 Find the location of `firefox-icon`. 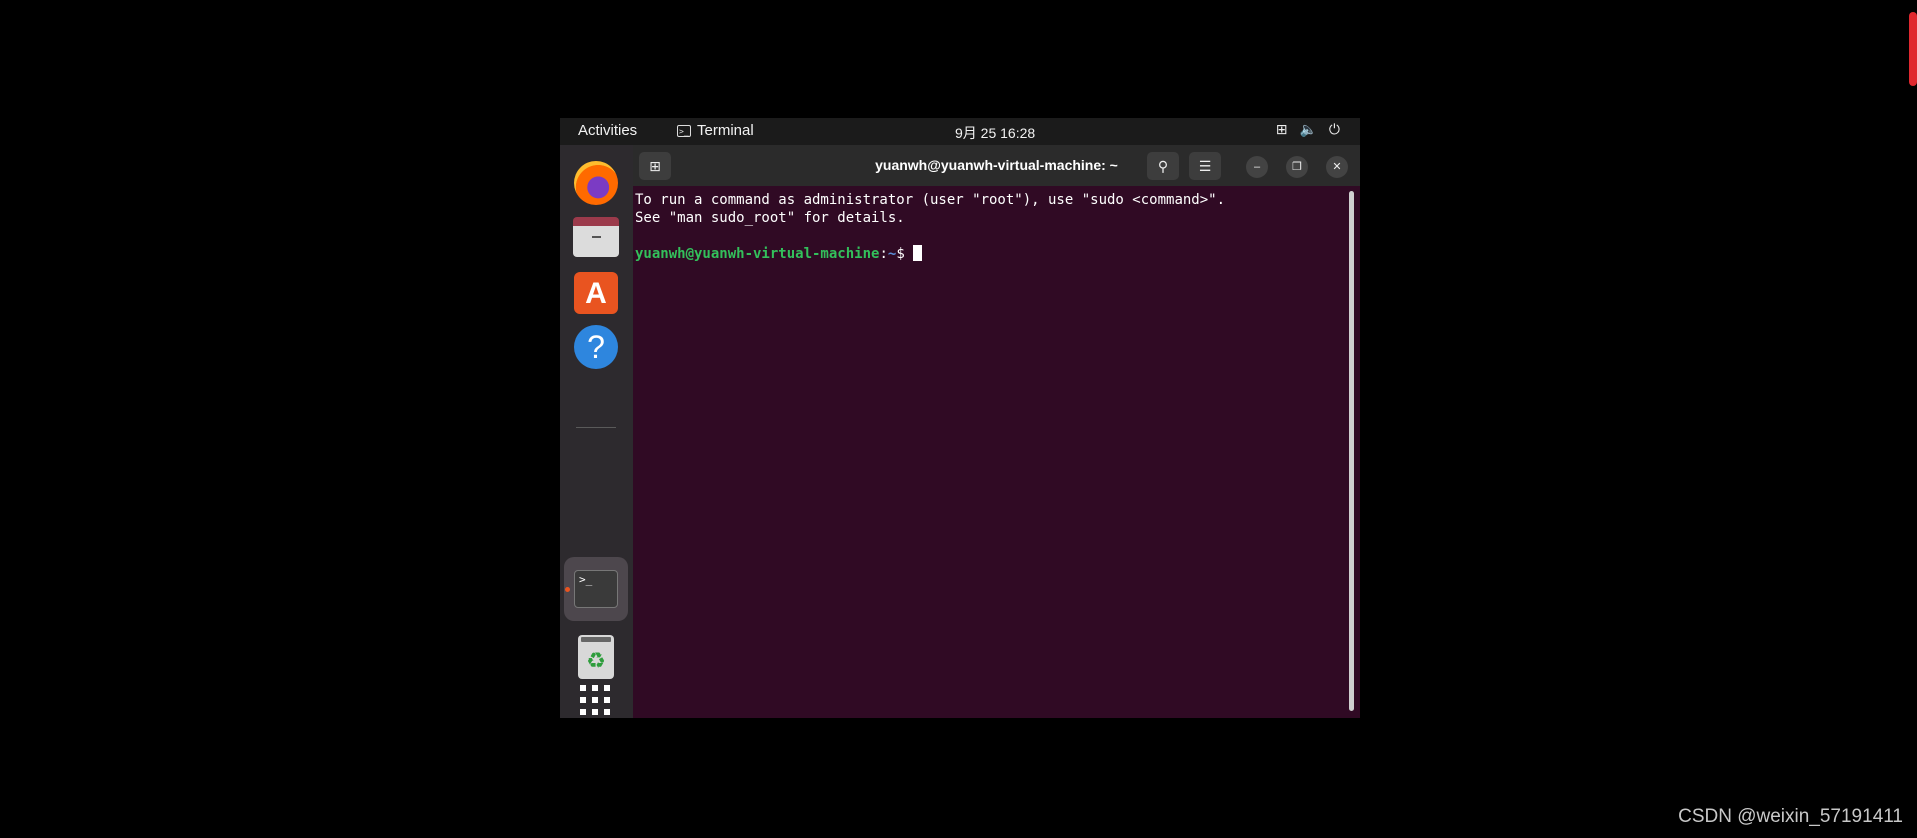

firefox-icon is located at coordinates (596, 183).